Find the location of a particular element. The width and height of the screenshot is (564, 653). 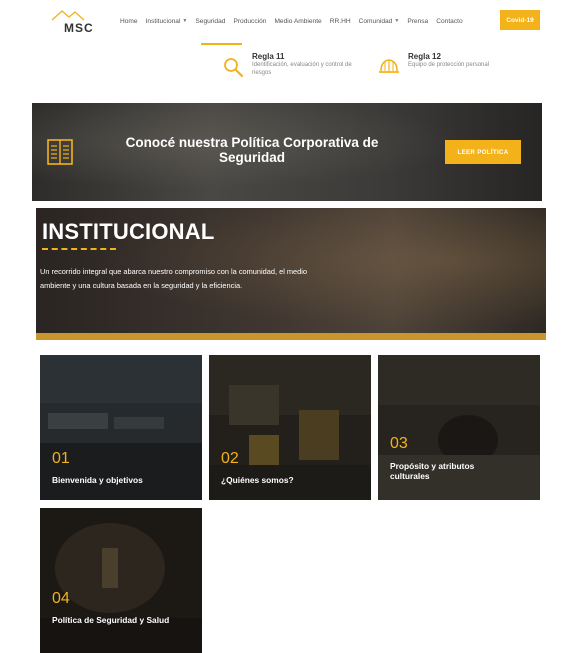

card-number: 03 is located at coordinates (399, 443).